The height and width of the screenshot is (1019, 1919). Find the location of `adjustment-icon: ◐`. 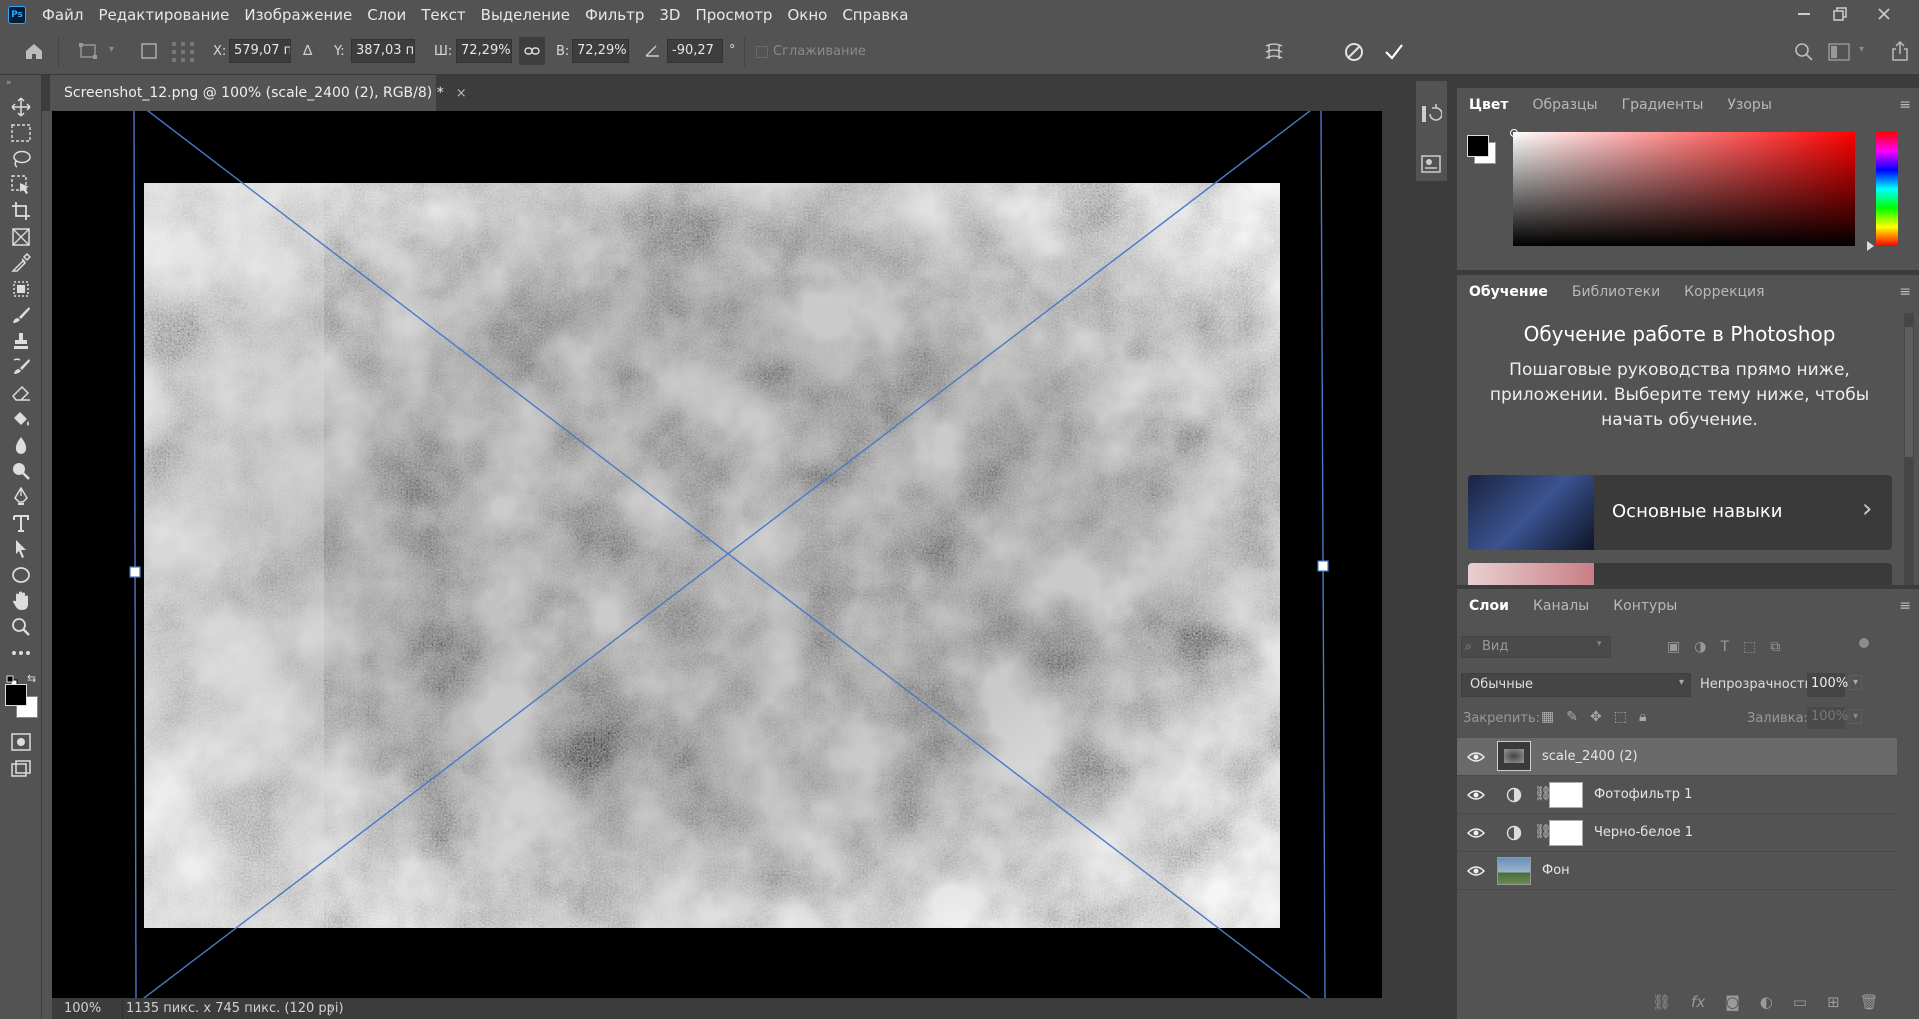

adjustment-icon: ◐ is located at coordinates (1766, 1002).